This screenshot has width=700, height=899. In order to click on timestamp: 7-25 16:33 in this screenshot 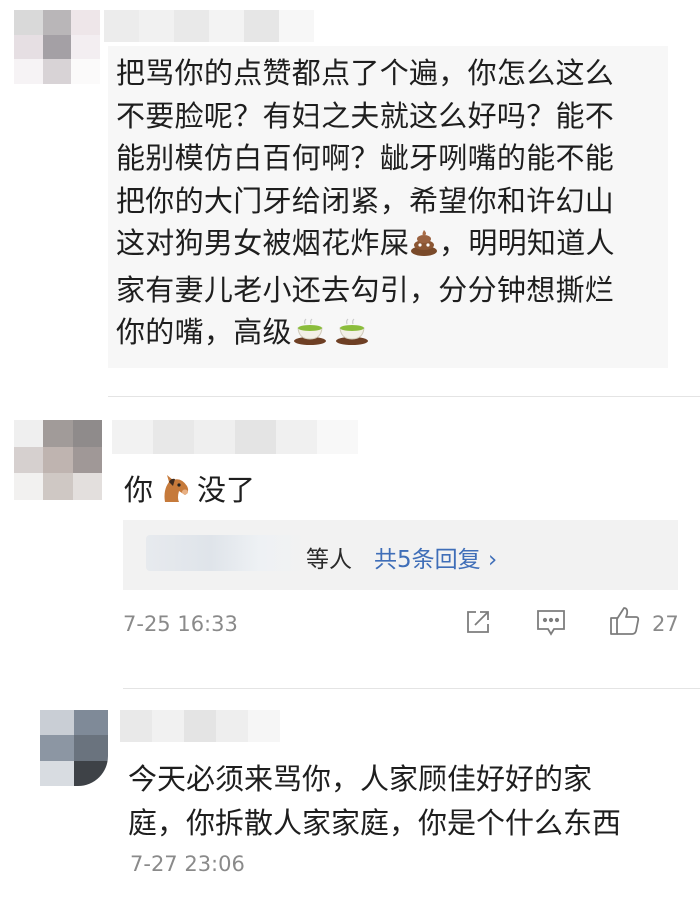, I will do `click(180, 624)`.